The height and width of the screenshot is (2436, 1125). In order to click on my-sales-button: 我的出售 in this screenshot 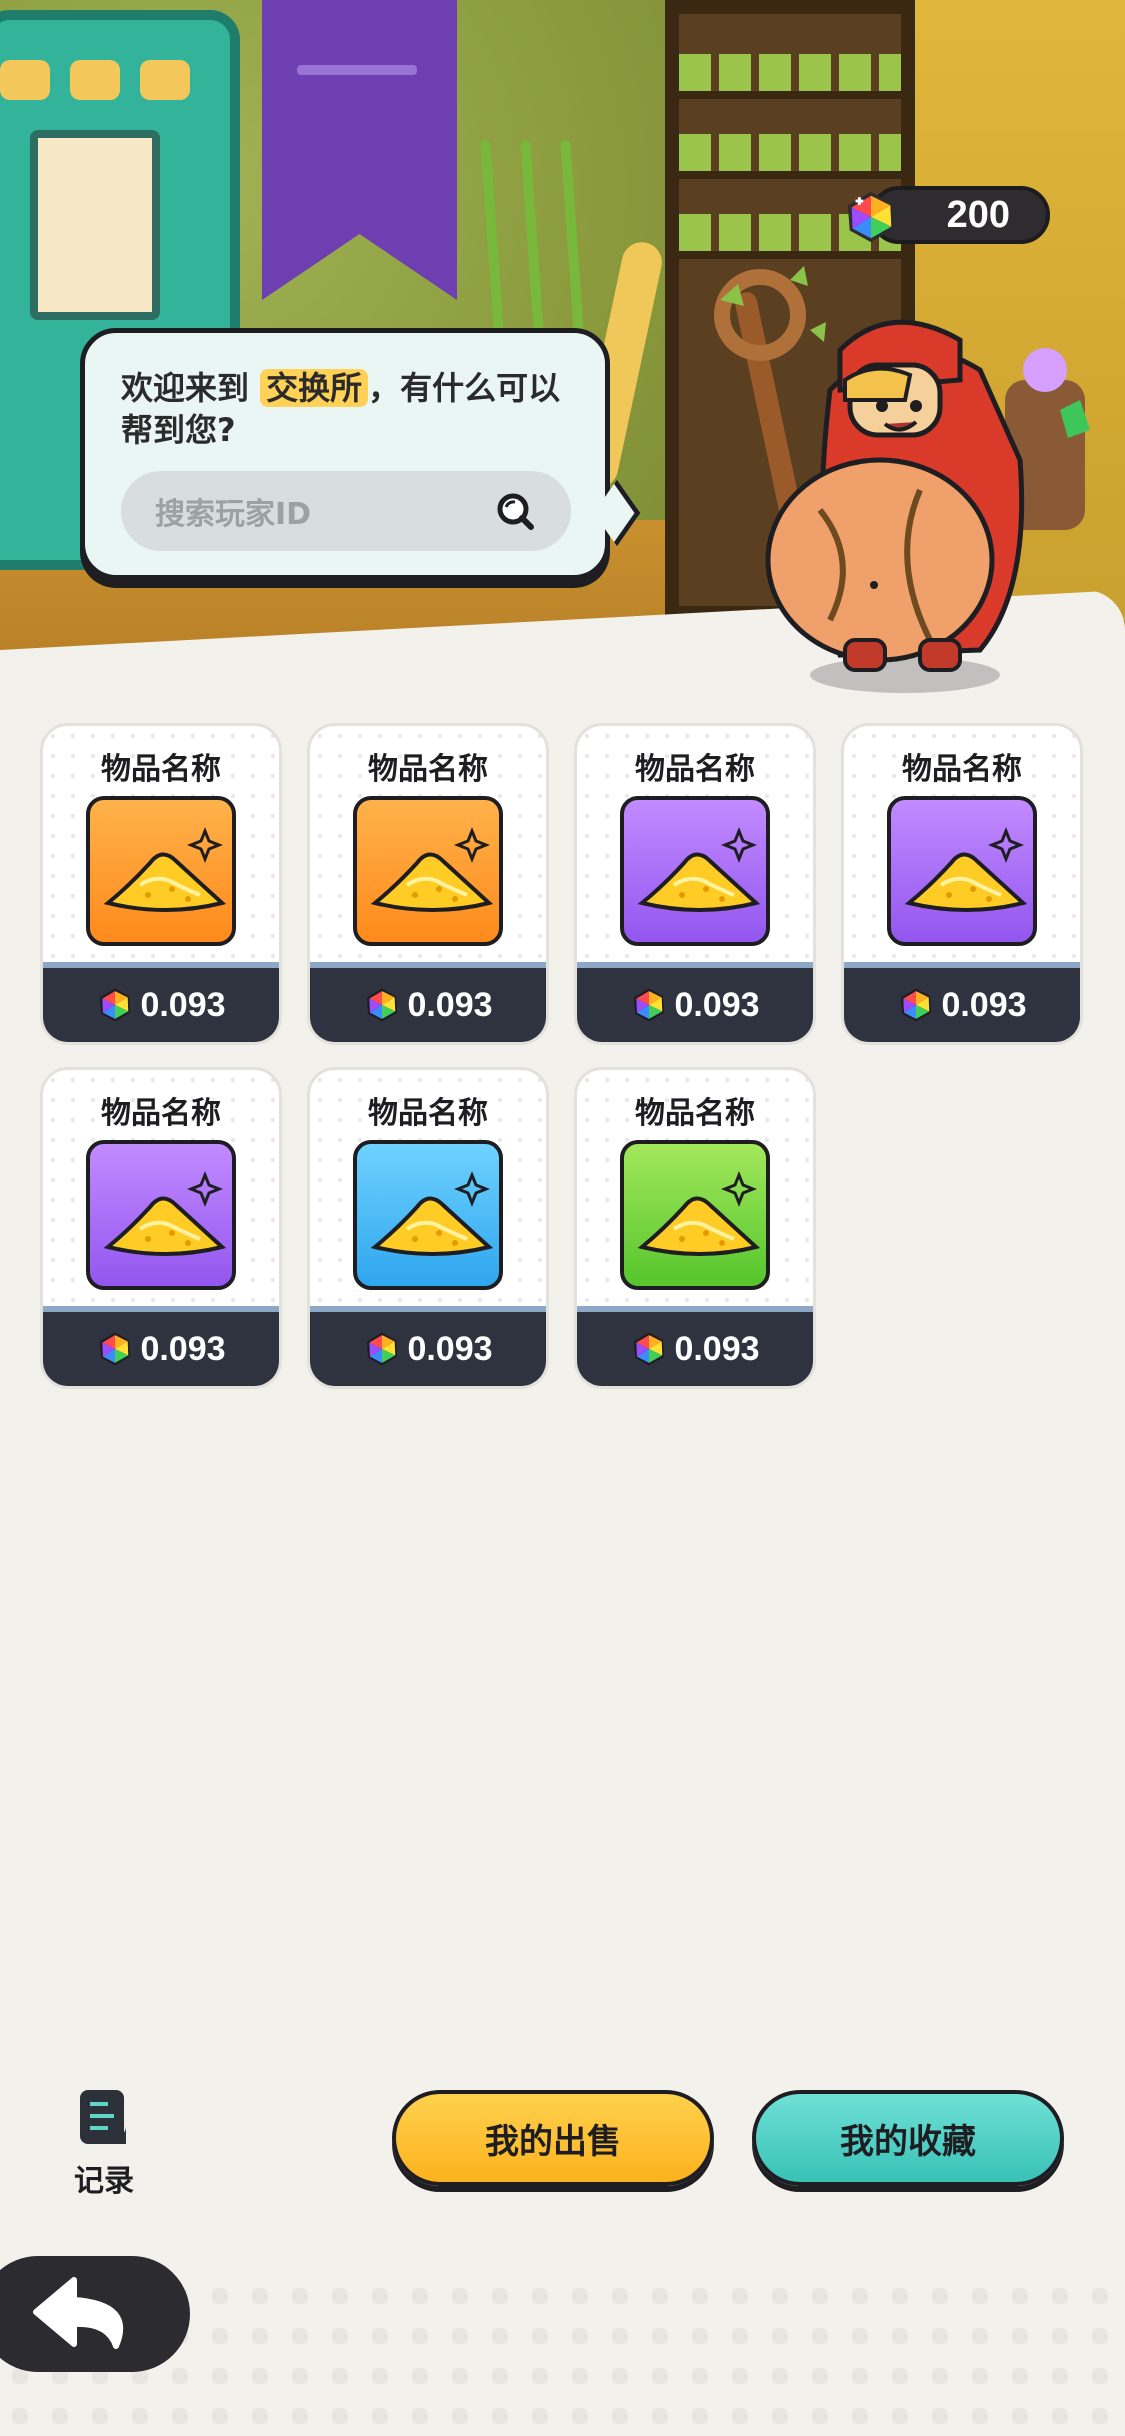, I will do `click(553, 2138)`.